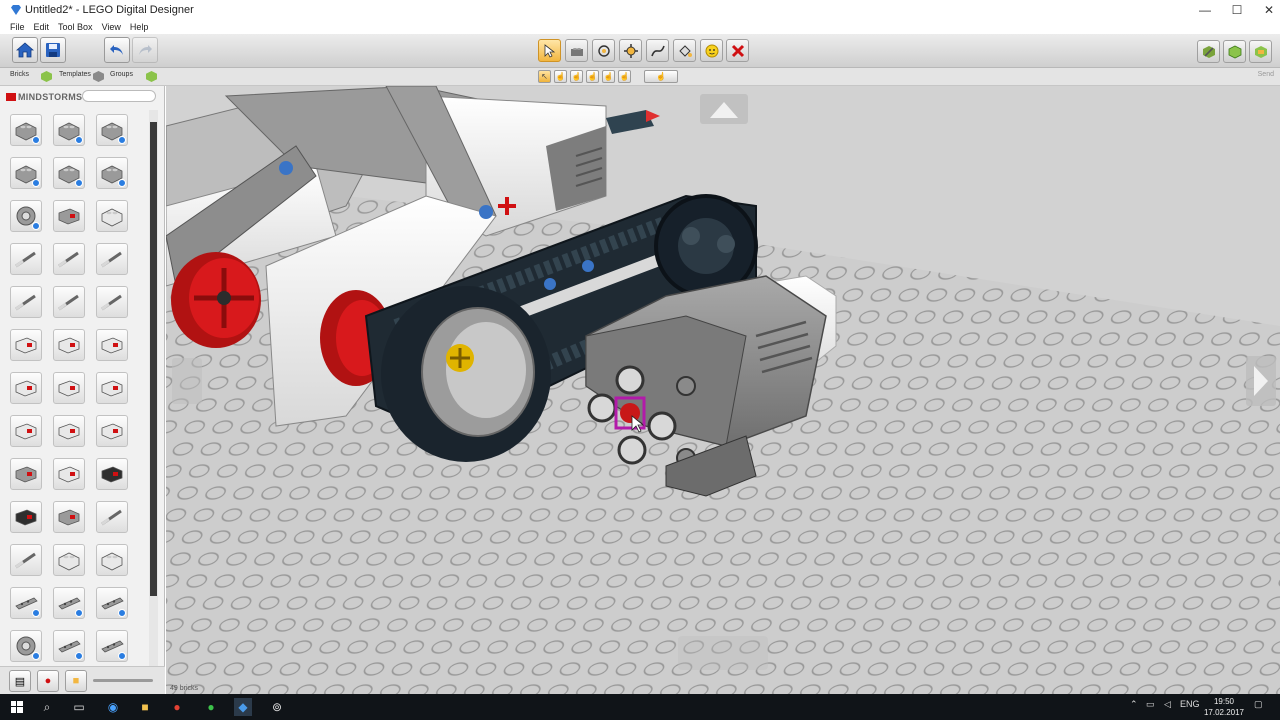  I want to click on redo-button, so click(145, 50).